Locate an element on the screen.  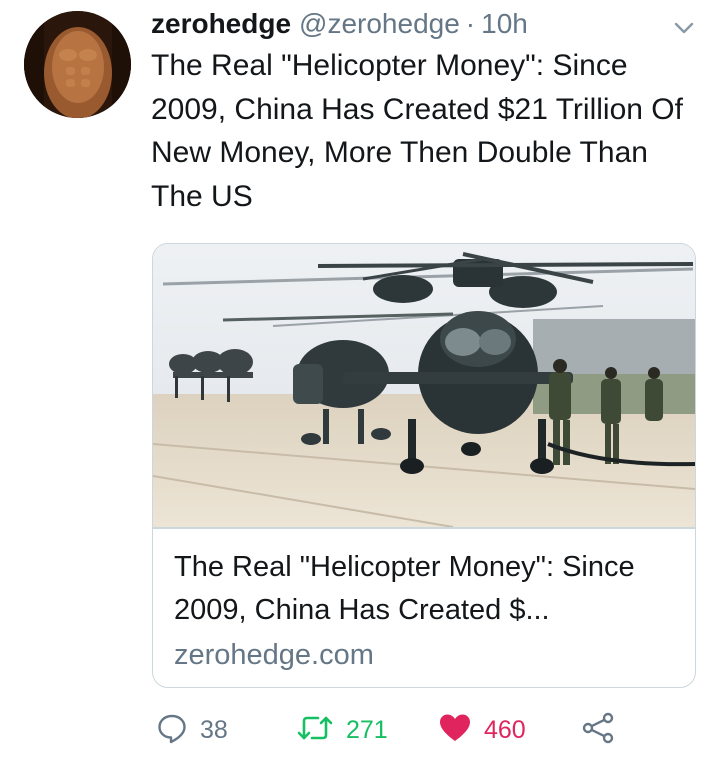
avatar-image is located at coordinates (77, 64).